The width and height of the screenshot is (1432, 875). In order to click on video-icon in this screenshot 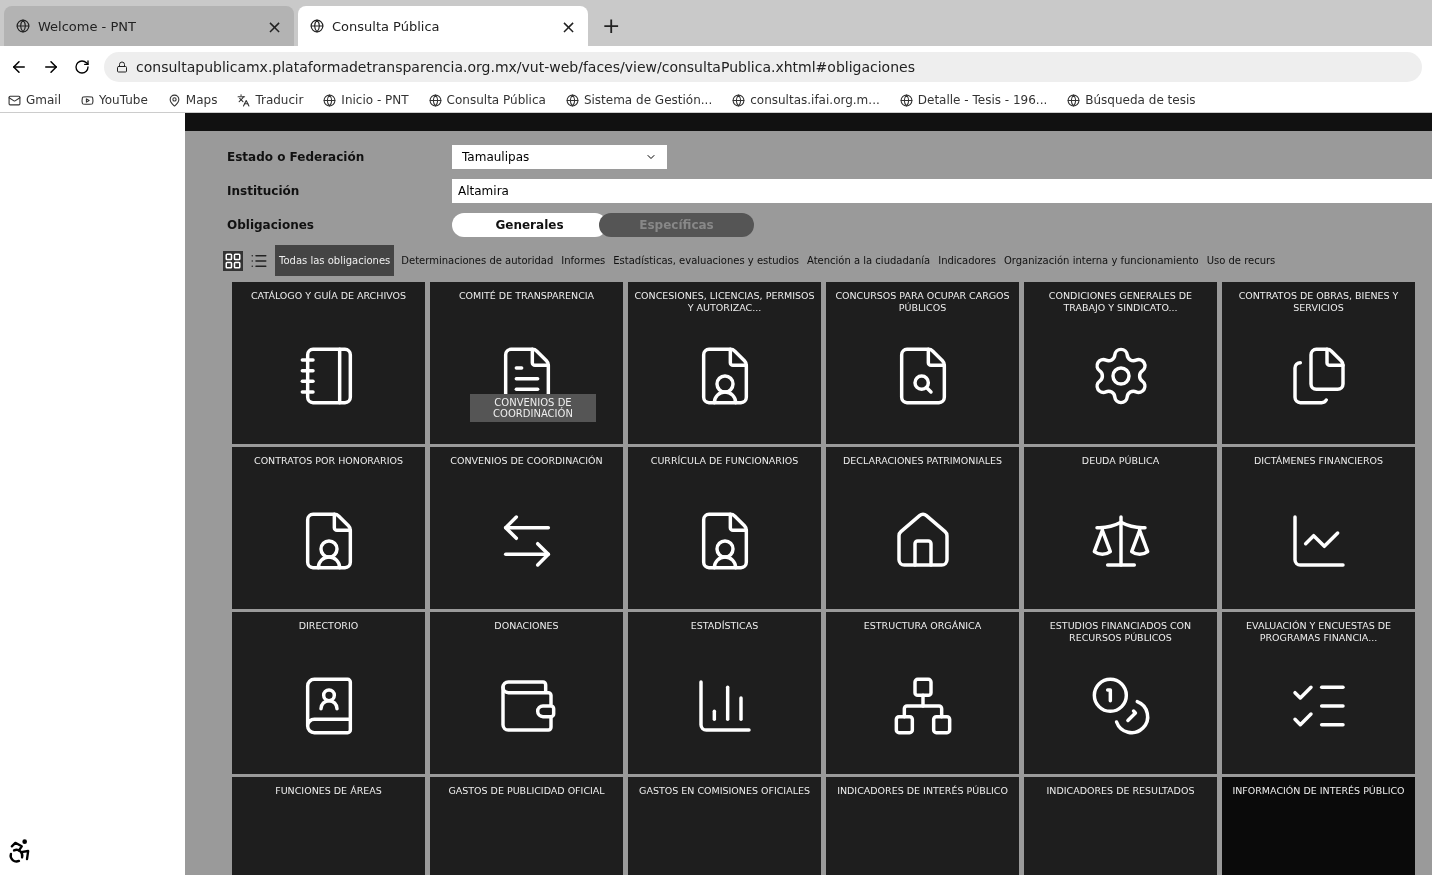, I will do `click(87, 100)`.